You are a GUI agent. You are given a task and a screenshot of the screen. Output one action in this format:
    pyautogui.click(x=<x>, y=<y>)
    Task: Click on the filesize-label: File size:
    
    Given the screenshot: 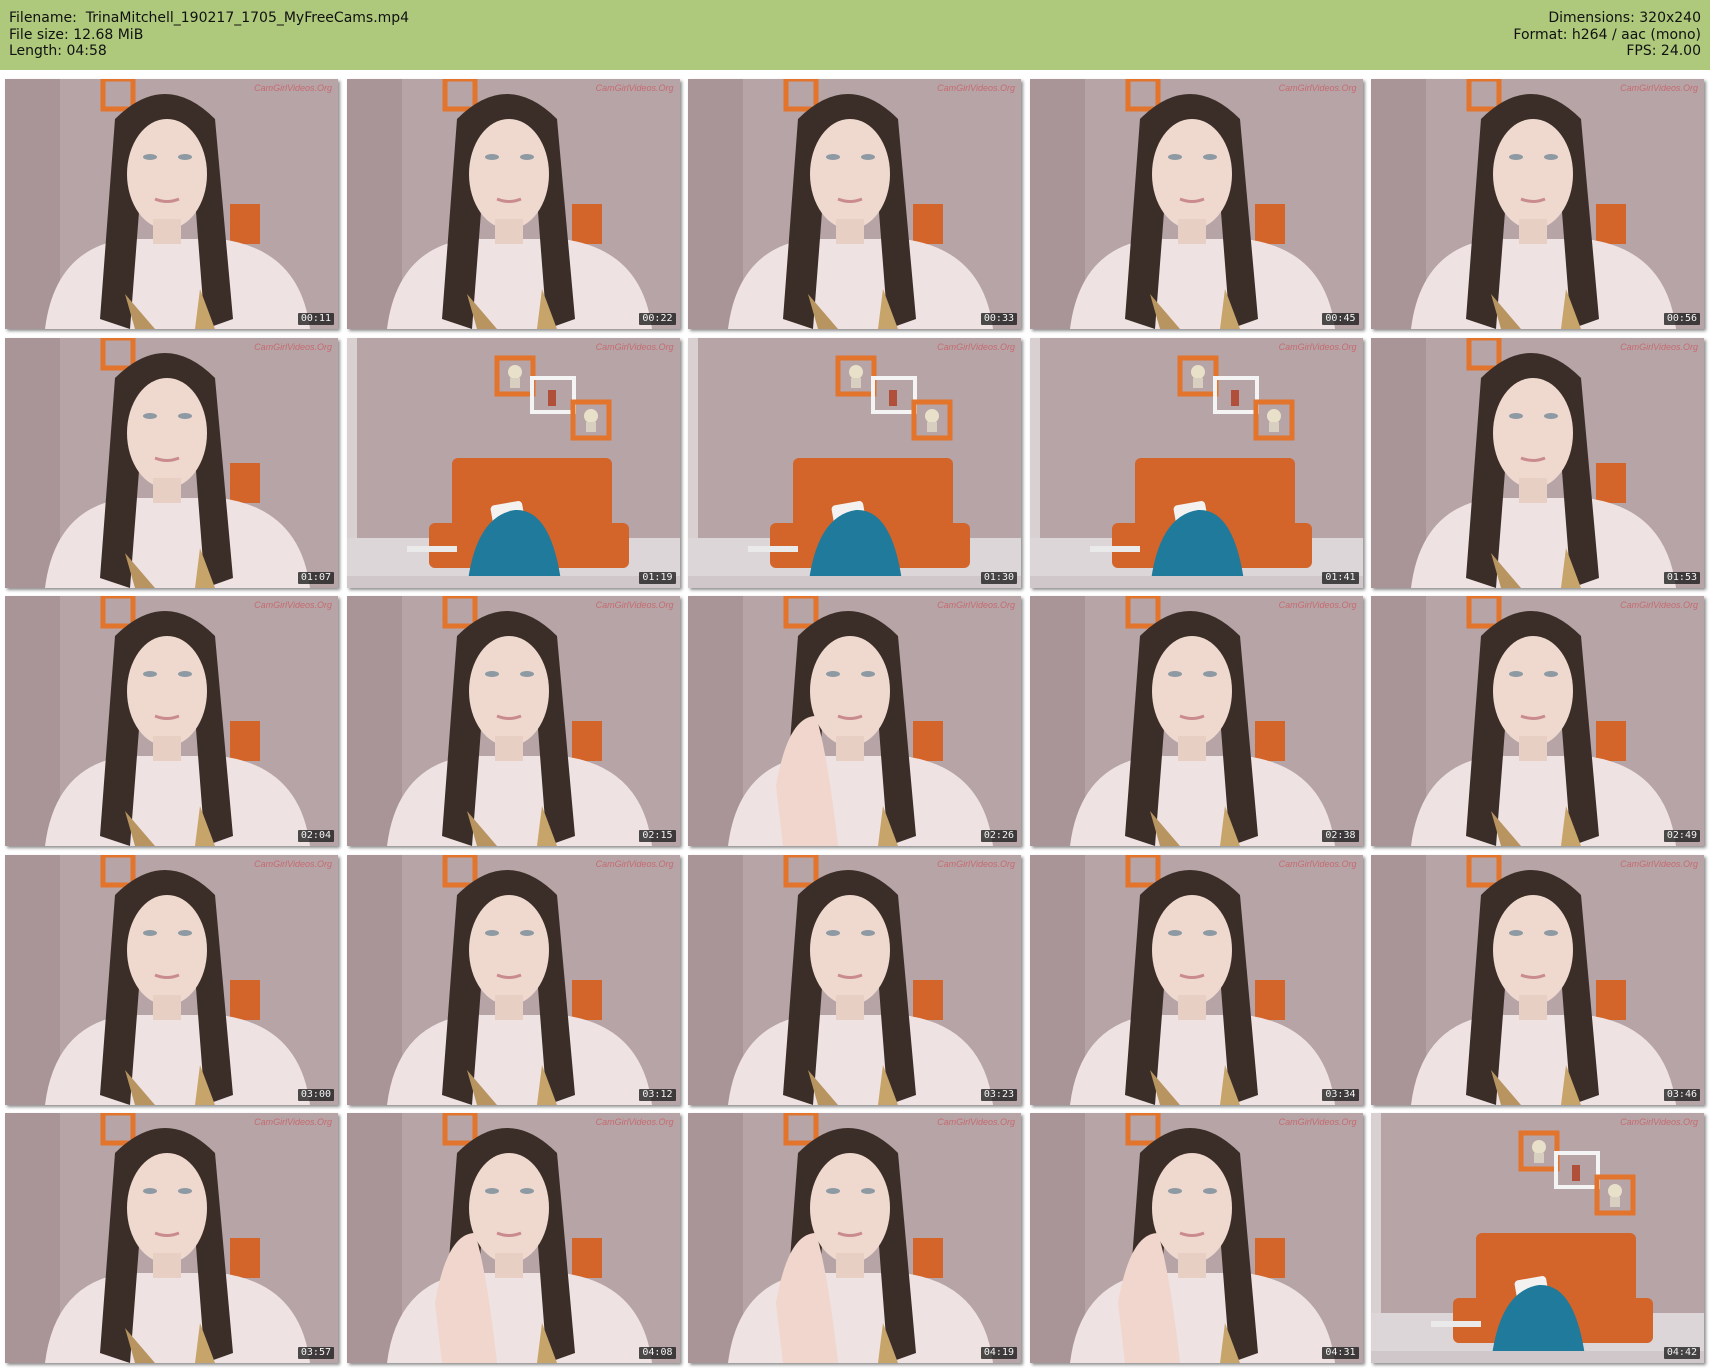 What is the action you would take?
    pyautogui.click(x=39, y=34)
    